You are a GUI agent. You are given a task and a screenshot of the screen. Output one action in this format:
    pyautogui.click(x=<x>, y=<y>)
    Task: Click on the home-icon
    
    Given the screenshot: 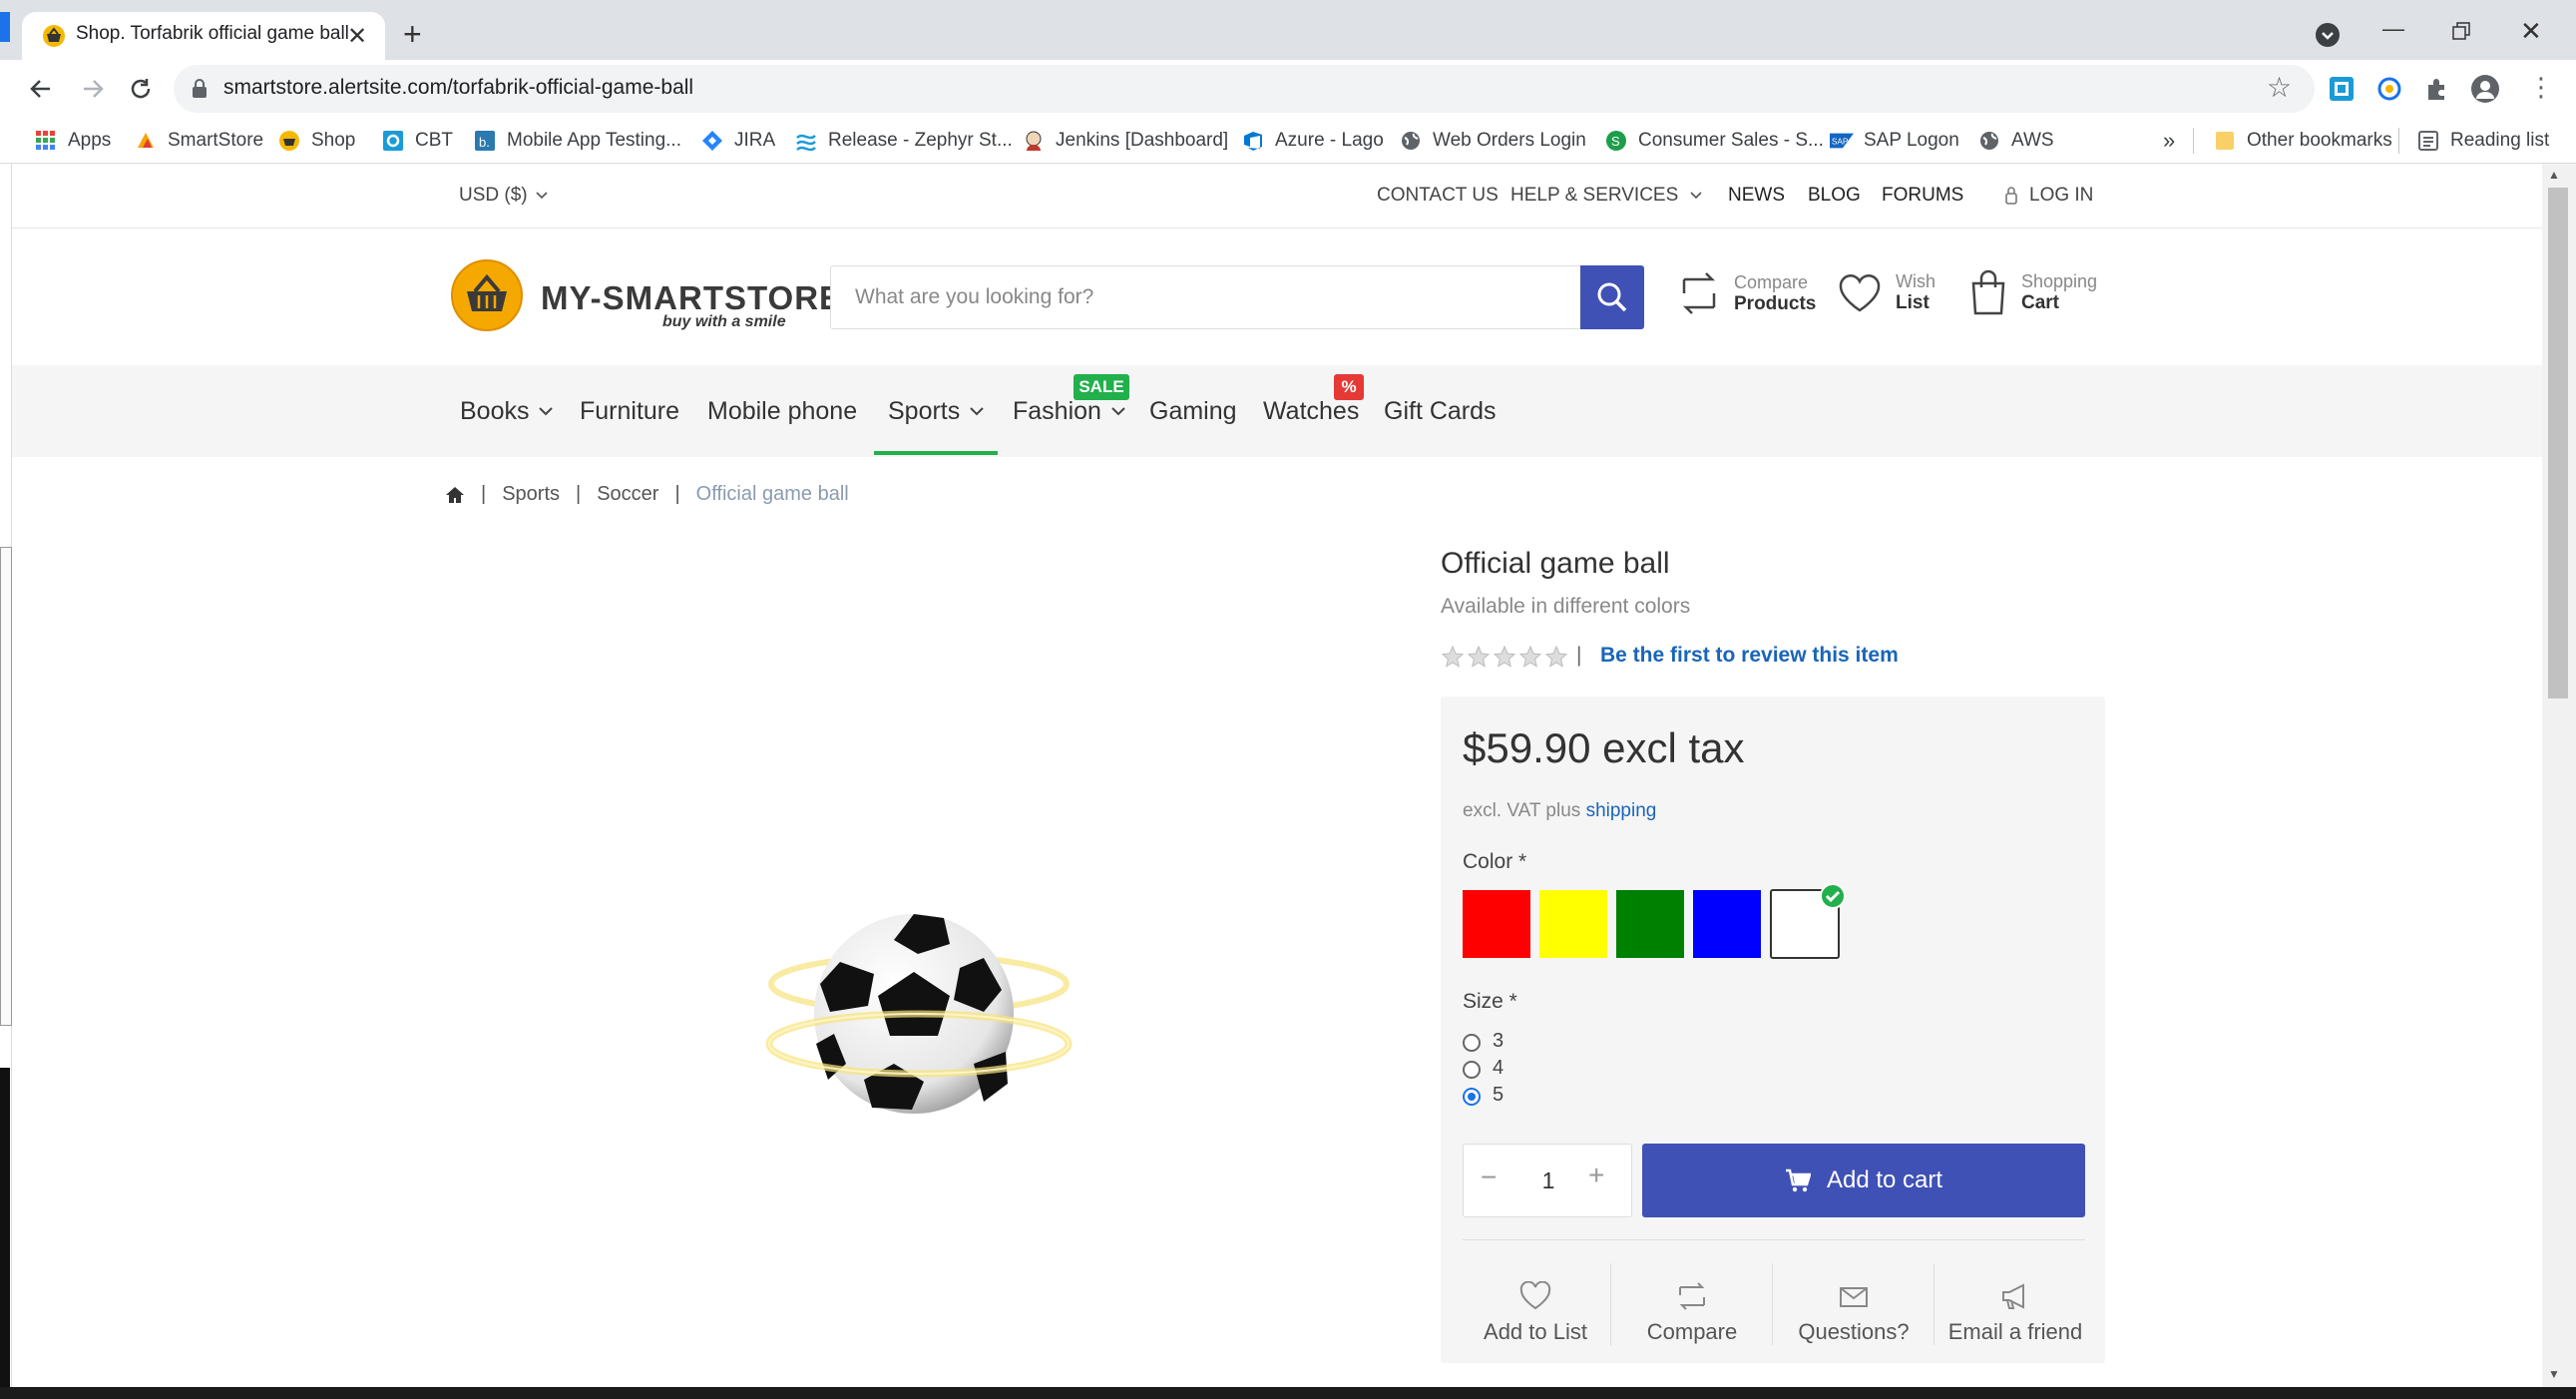 What is the action you would take?
    pyautogui.click(x=455, y=495)
    